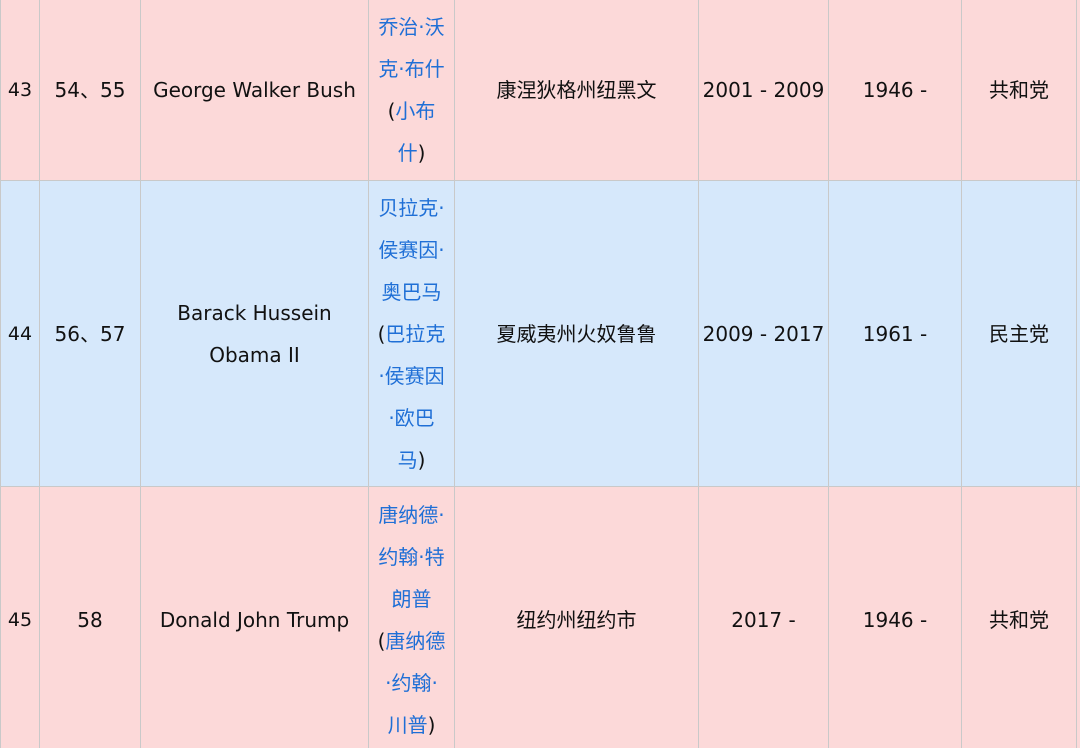 This screenshot has height=748, width=1080. Describe the element at coordinates (1019, 333) in the screenshot. I see `party-cell: 民主党` at that location.